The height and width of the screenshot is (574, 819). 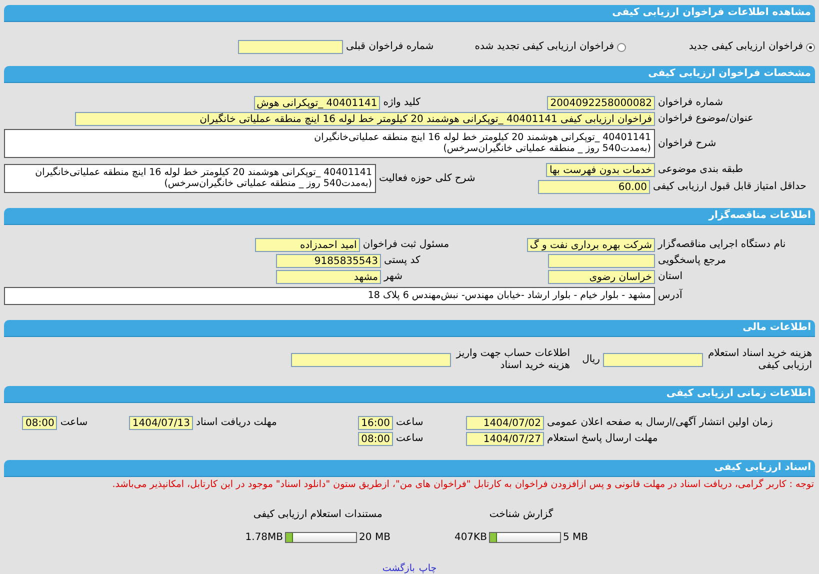 What do you see at coordinates (375, 537) in the screenshot?
I see `max-size-label: 20 MB` at bounding box center [375, 537].